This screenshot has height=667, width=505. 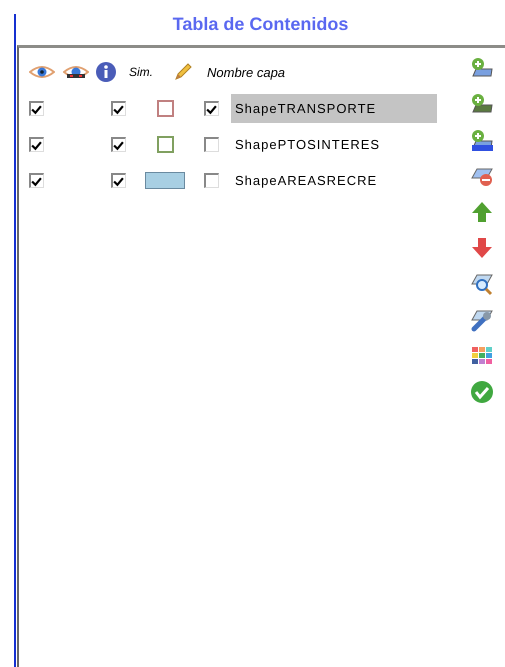 What do you see at coordinates (334, 108) in the screenshot?
I see `layer-name: ShapeTRANSPORTE` at bounding box center [334, 108].